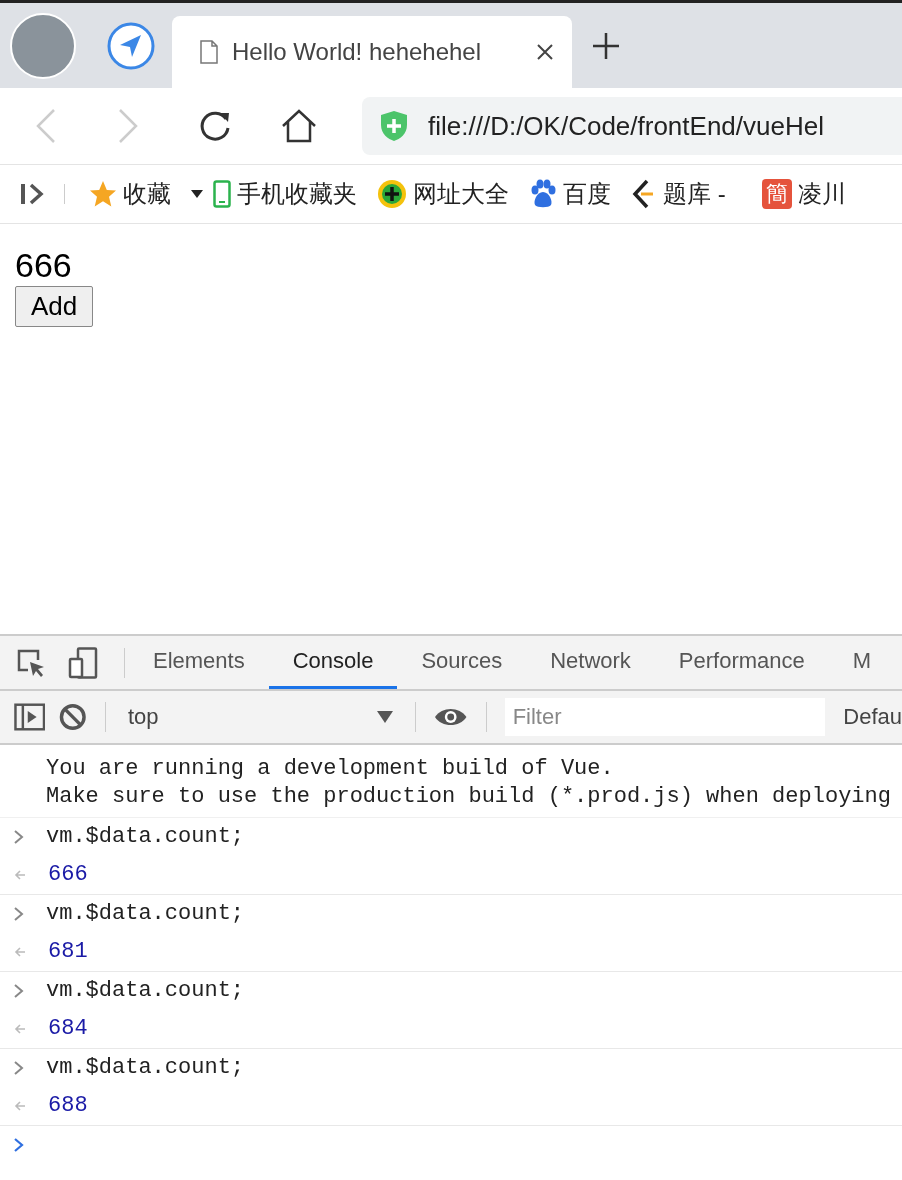  I want to click on devtools-tab: Performance, so click(741, 662).